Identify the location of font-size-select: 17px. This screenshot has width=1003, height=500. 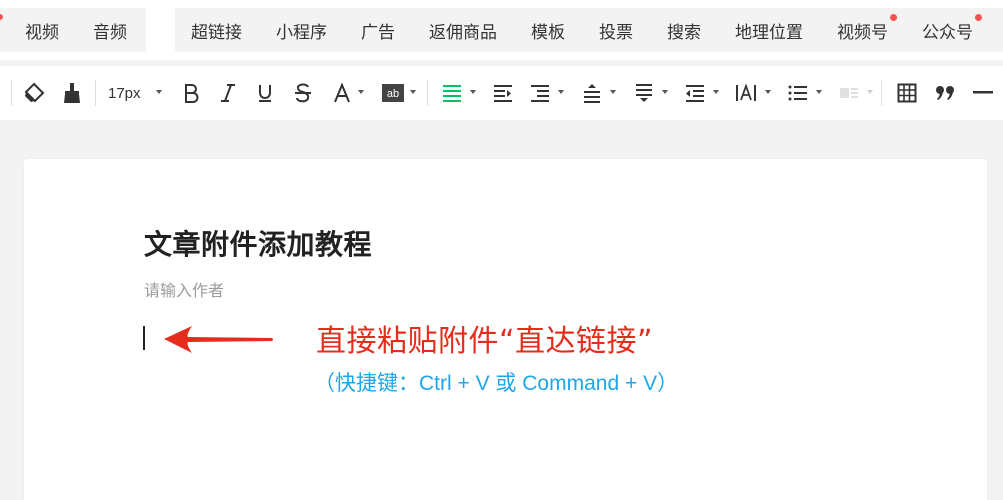
(136, 93).